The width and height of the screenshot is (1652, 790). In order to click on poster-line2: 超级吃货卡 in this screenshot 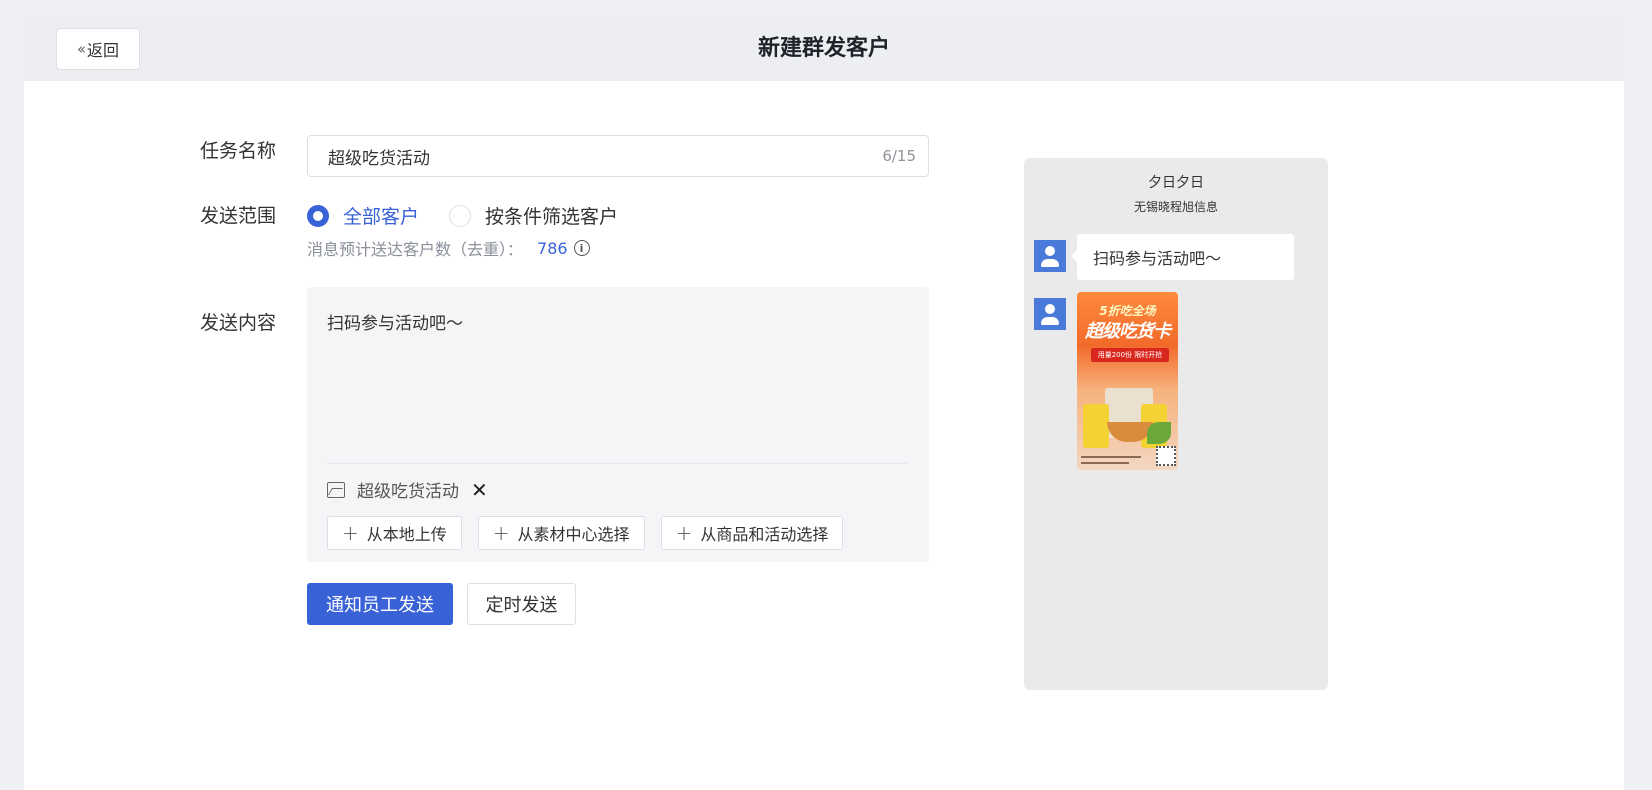, I will do `click(1128, 331)`.